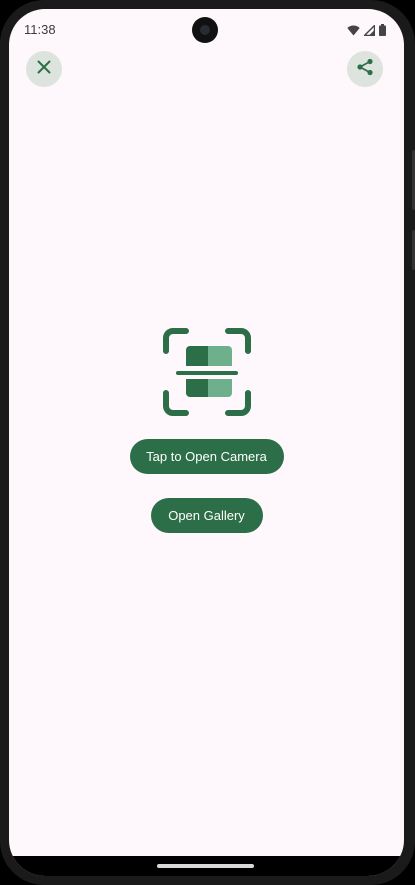 This screenshot has height=885, width=415. Describe the element at coordinates (206, 456) in the screenshot. I see `open-camera-button: Tap to Open Camera` at that location.